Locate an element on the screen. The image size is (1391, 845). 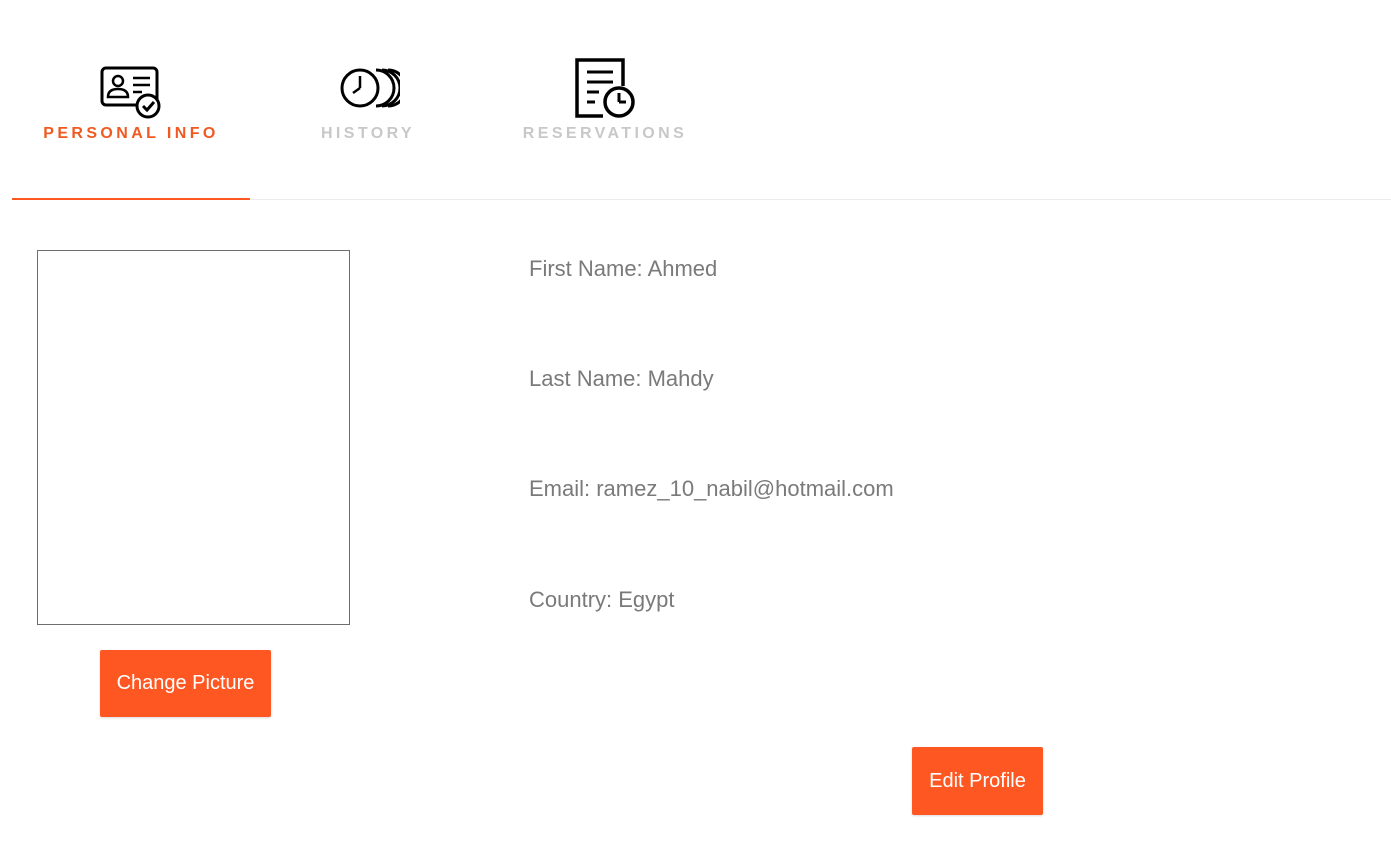
tab-reservations-label: RESERVATIONS is located at coordinates (605, 133).